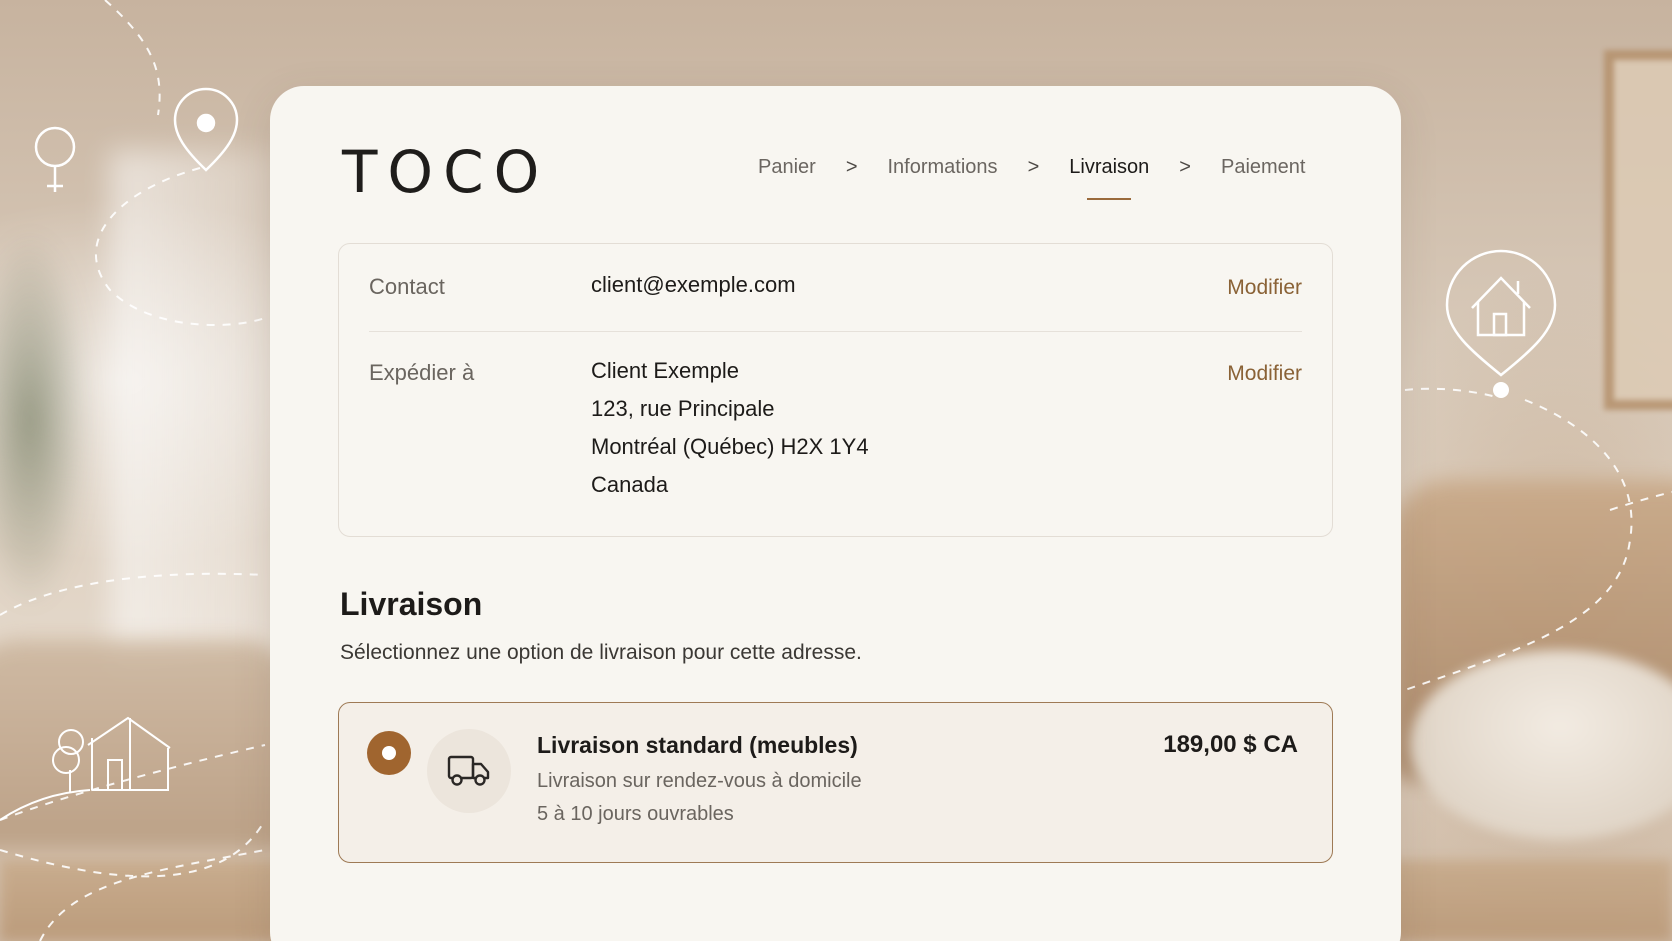 This screenshot has width=1672, height=941. I want to click on location-pin-icon, so click(206, 129).